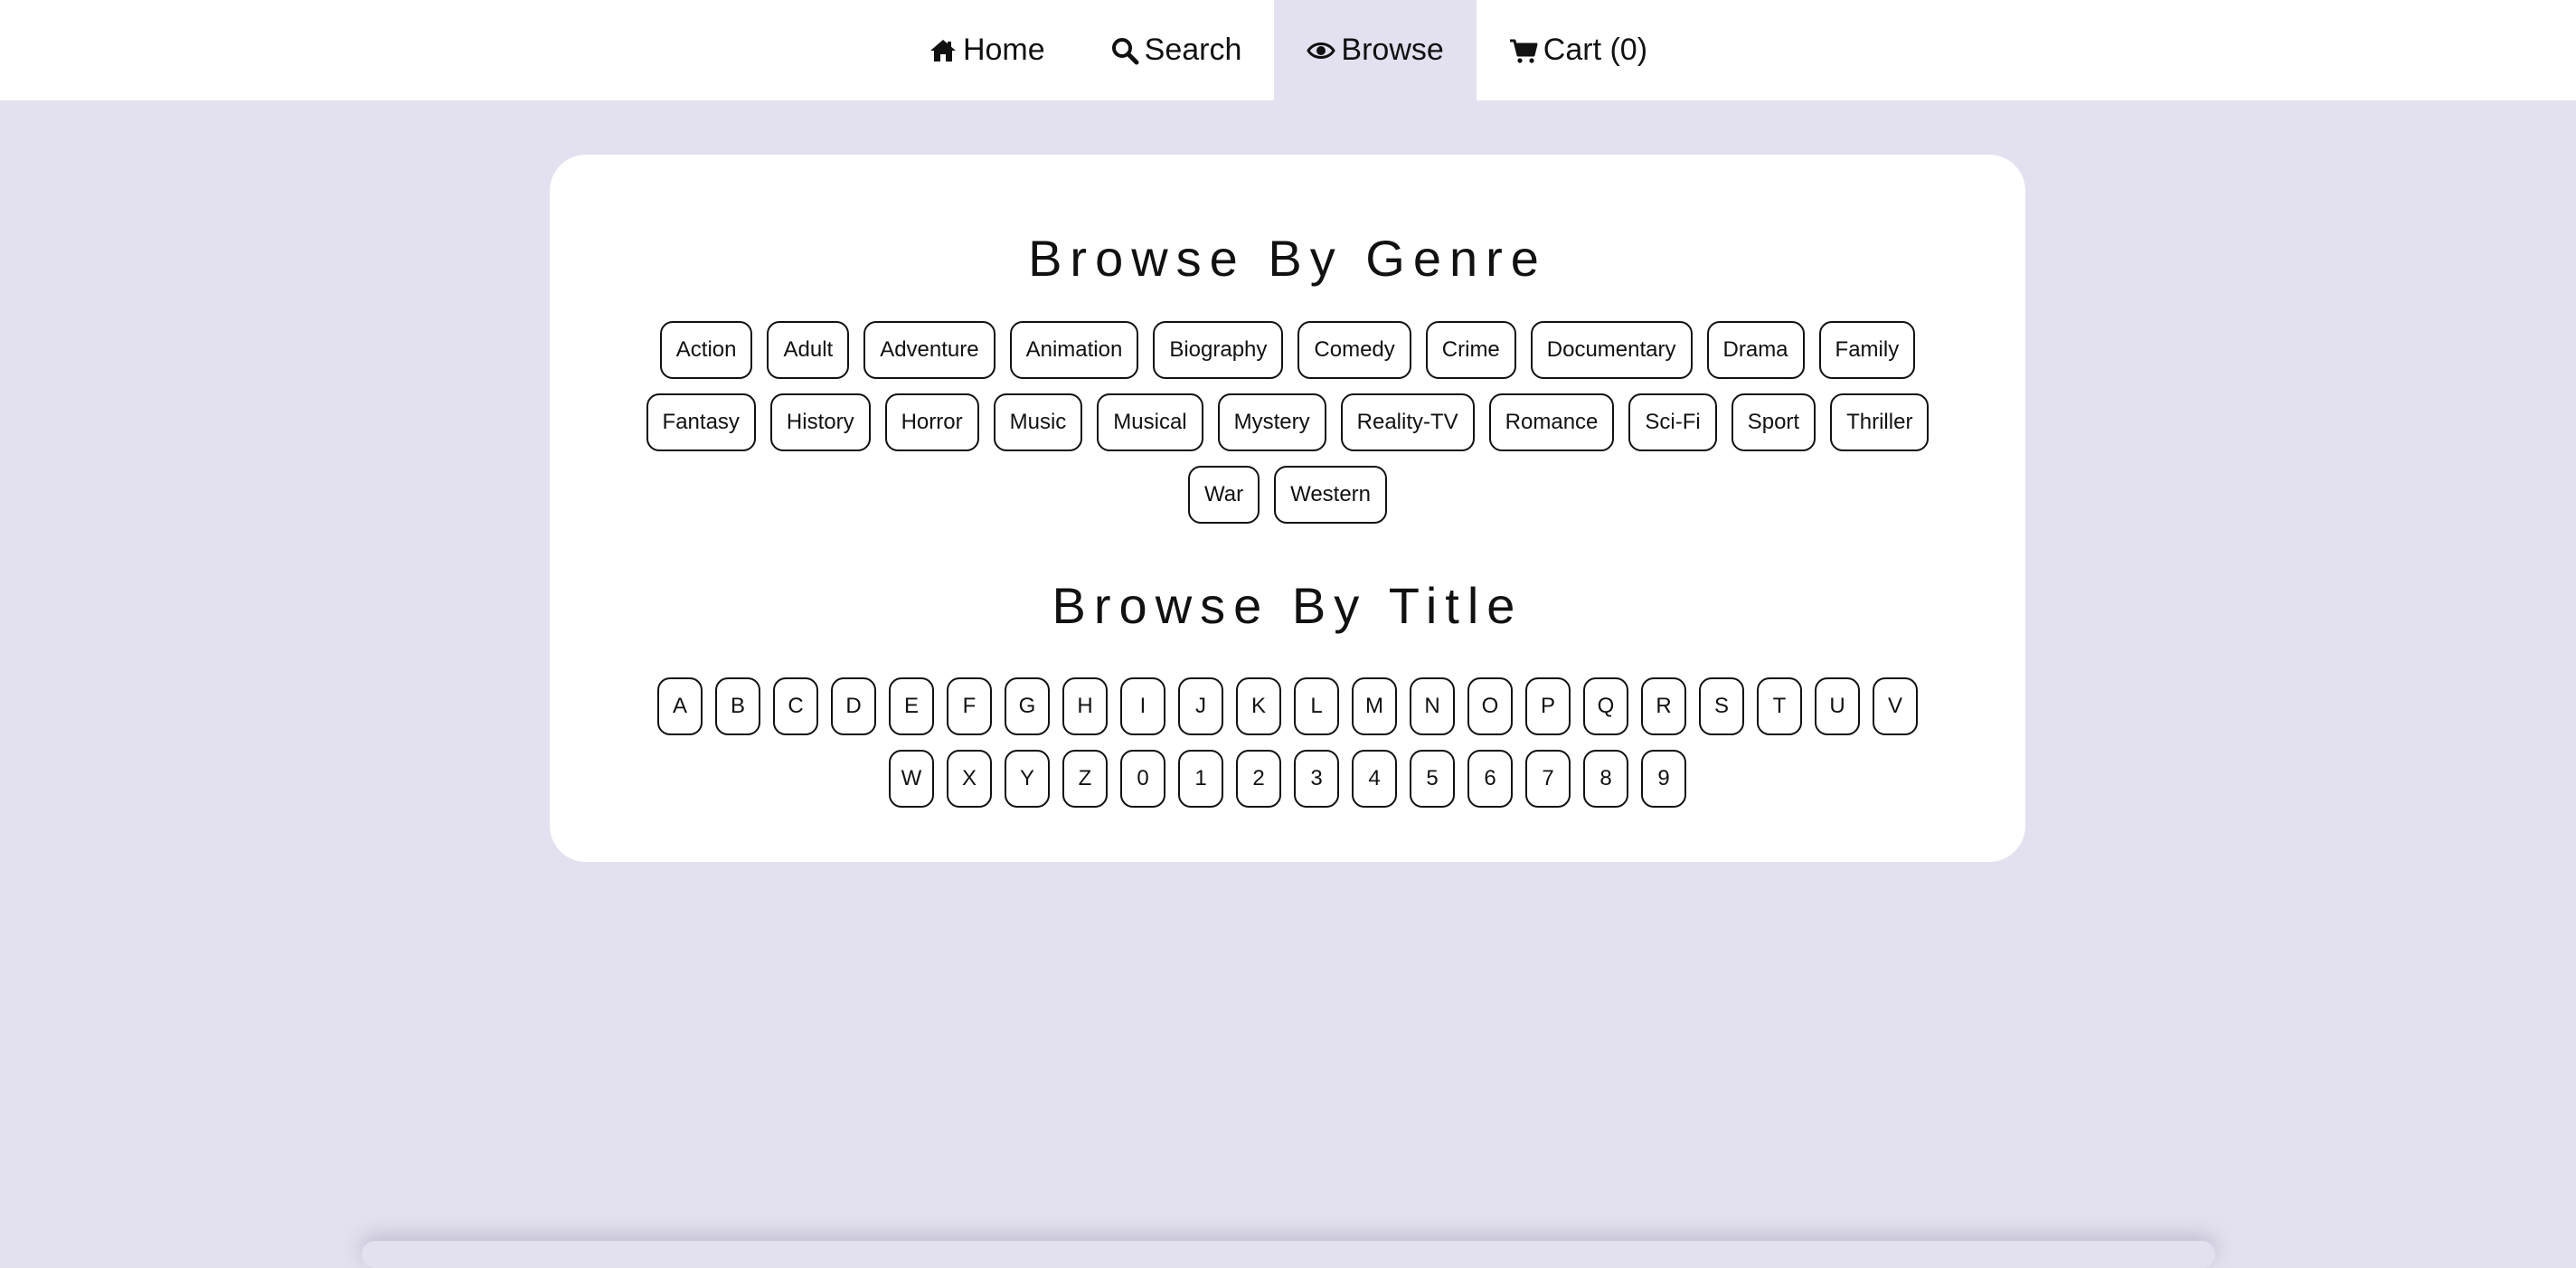 The width and height of the screenshot is (2576, 1268). What do you see at coordinates (1316, 706) in the screenshot?
I see `letter-button: L` at bounding box center [1316, 706].